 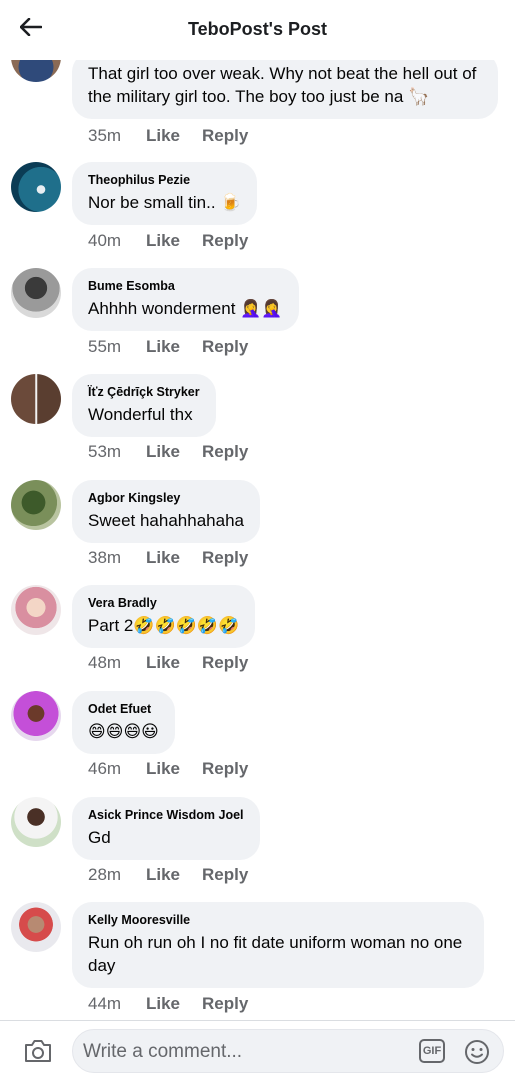 I want to click on comment-text: Ahhhh wonderment 🤦‍♀️🤦‍♀️, so click(x=185, y=308).